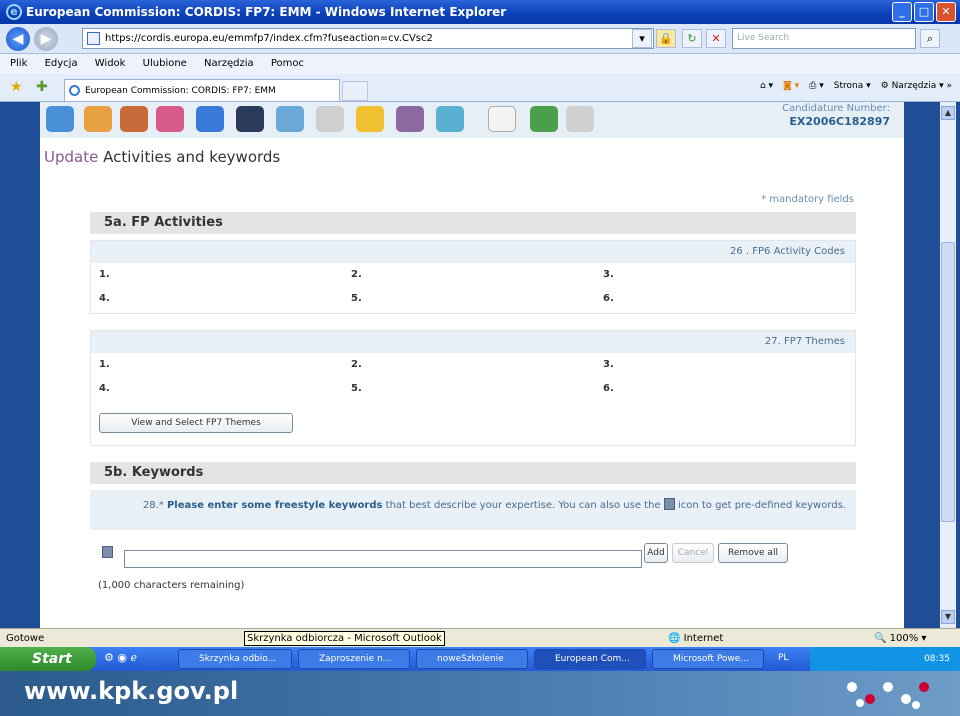 This screenshot has height=716, width=960. Describe the element at coordinates (836, 115) in the screenshot. I see `candidature-info: Candidature Number: EX2006C182897` at that location.